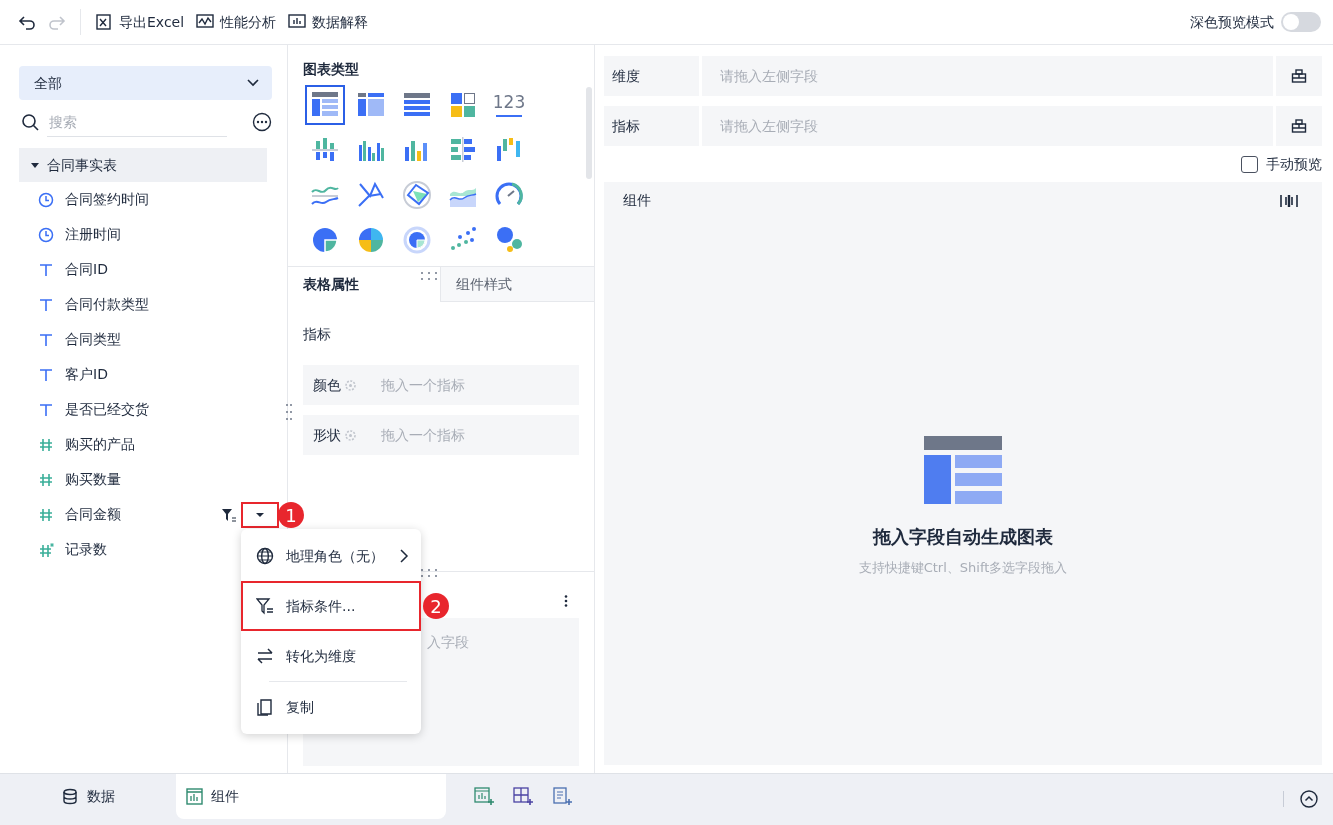 This screenshot has height=825, width=1333. Describe the element at coordinates (963, 537) in the screenshot. I see `empty-state-title: 拖入字段自动生成图表` at that location.